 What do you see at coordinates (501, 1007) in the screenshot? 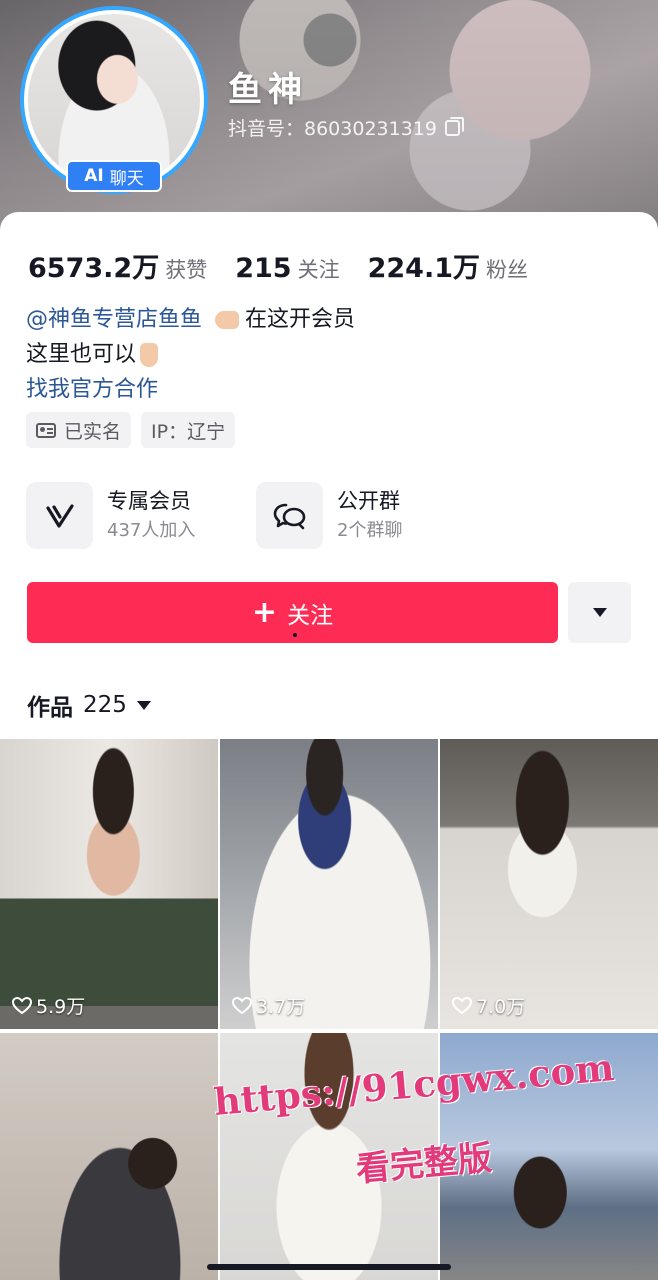
I see `like-count-text: 7.0万` at bounding box center [501, 1007].